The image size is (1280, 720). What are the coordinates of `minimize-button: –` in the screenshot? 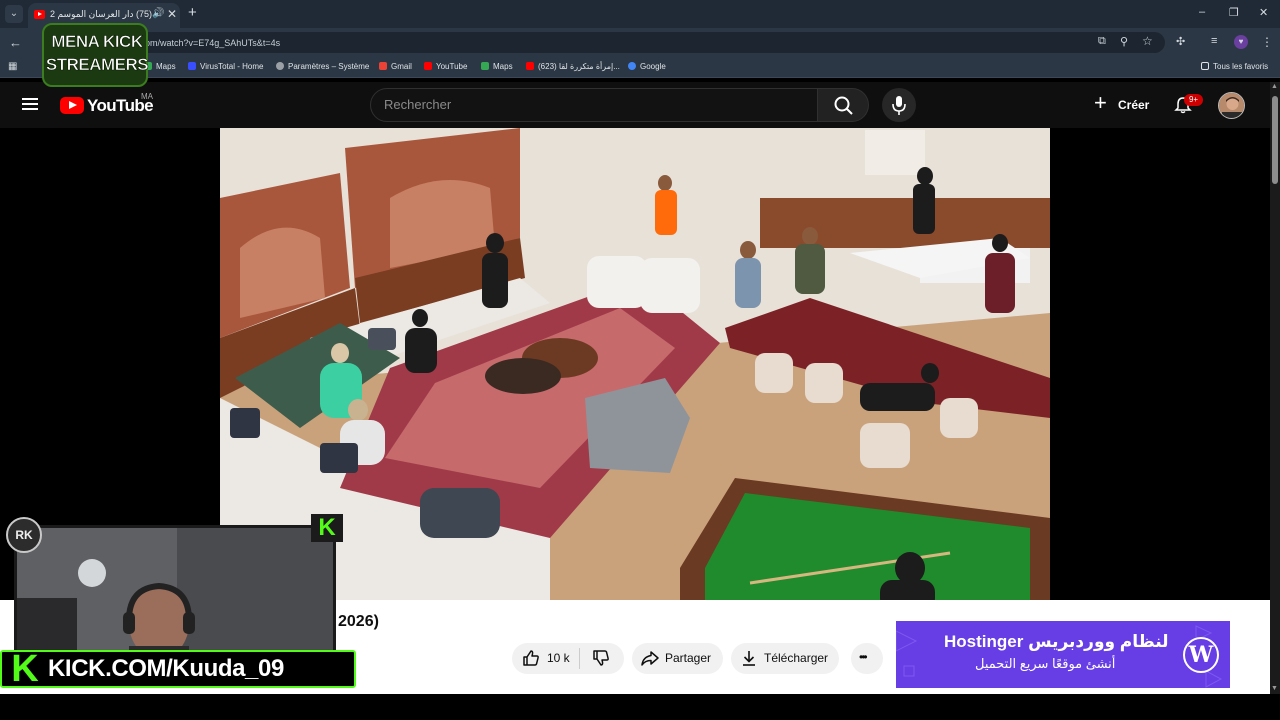 It's located at (1202, 12).